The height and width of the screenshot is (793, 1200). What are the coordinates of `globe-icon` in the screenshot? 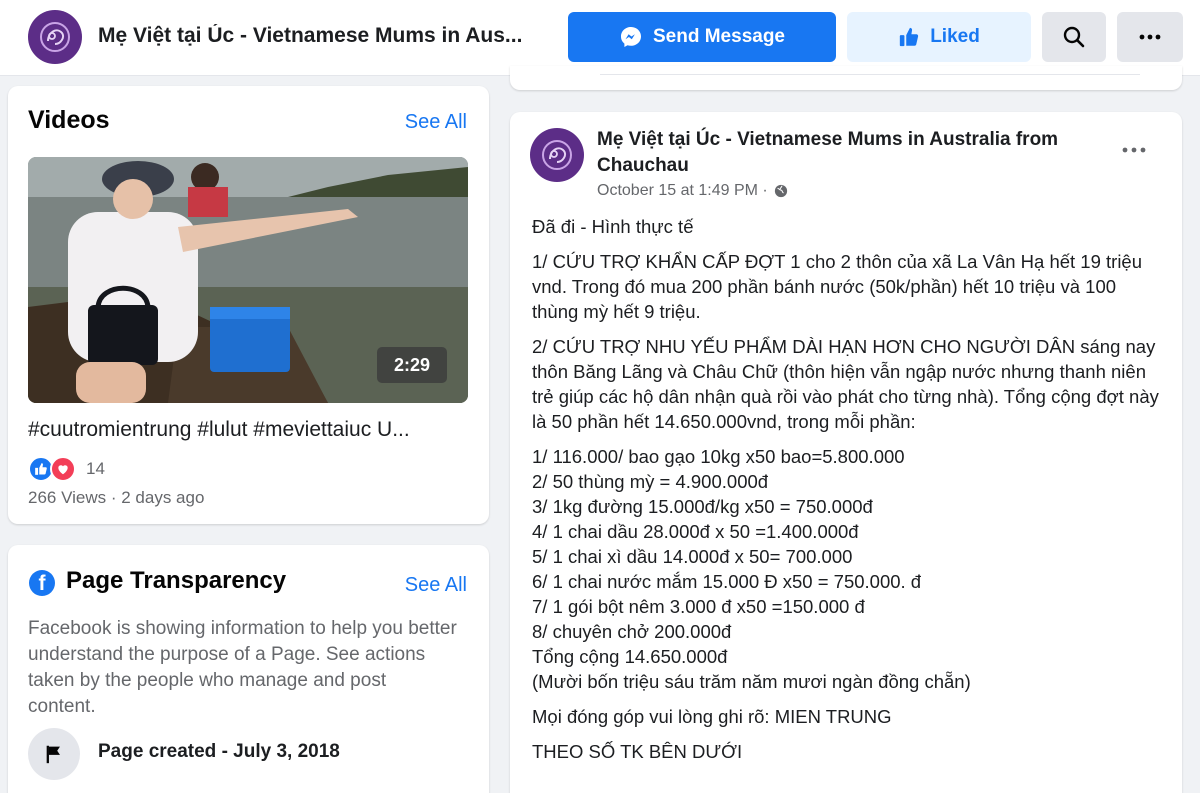 It's located at (780, 191).